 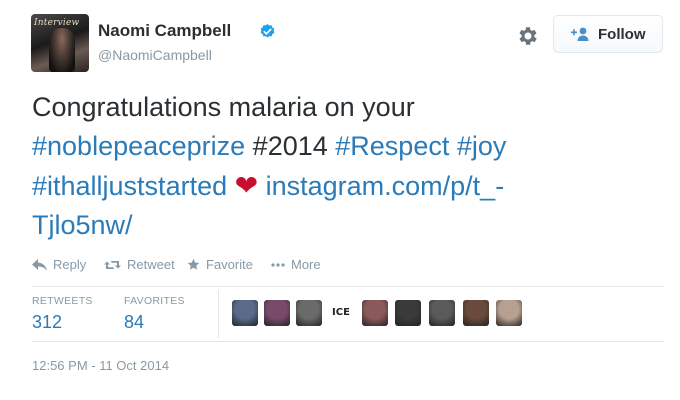 I want to click on follow-label: Follow, so click(x=622, y=34).